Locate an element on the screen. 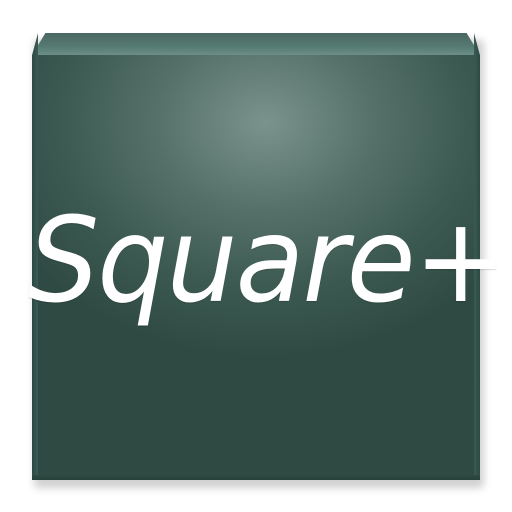 The height and width of the screenshot is (512, 512). icon-top-bevel is located at coordinates (256, 44).